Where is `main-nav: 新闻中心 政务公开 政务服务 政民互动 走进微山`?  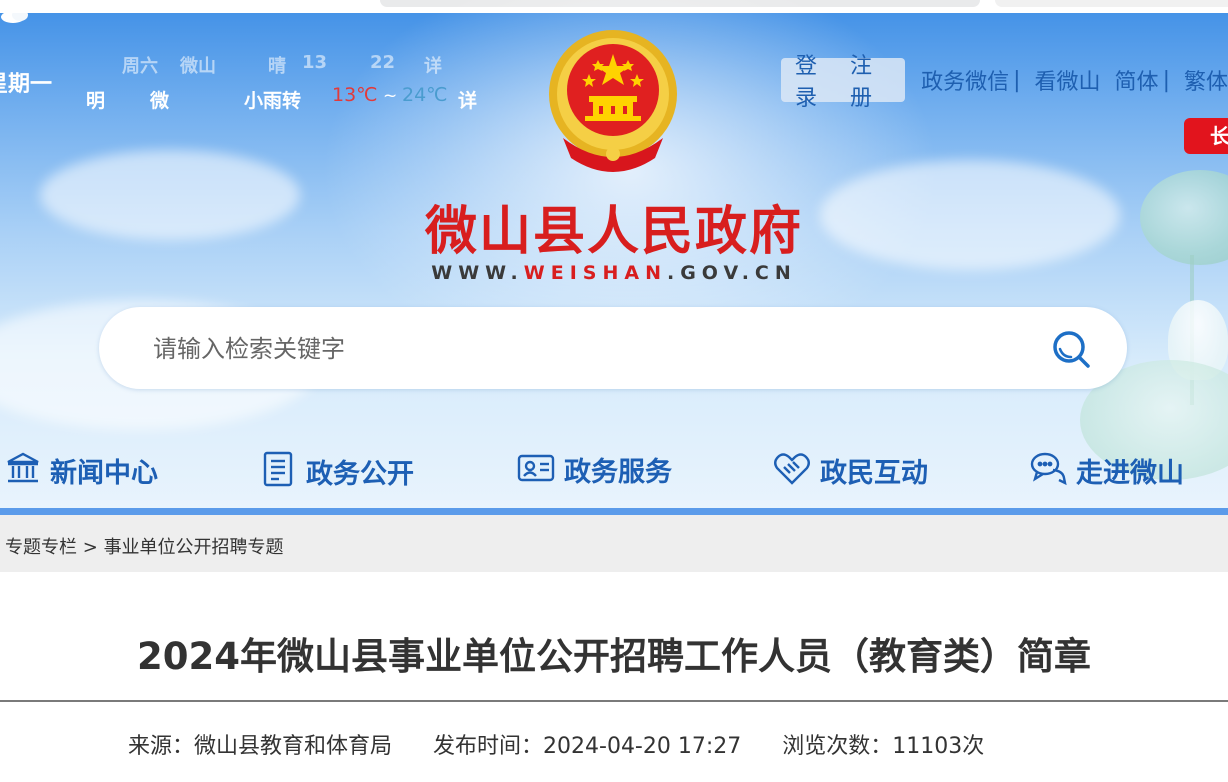 main-nav: 新闻中心 政务公开 政务服务 政民互动 走进微山 is located at coordinates (614, 472).